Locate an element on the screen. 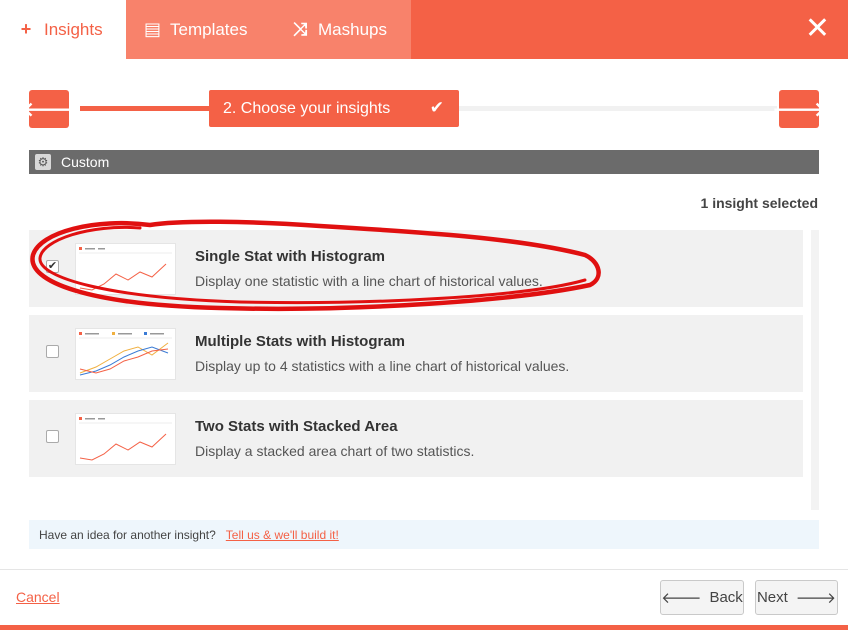 The image size is (848, 630). wizard-prev-button: 🡐 is located at coordinates (49, 109).